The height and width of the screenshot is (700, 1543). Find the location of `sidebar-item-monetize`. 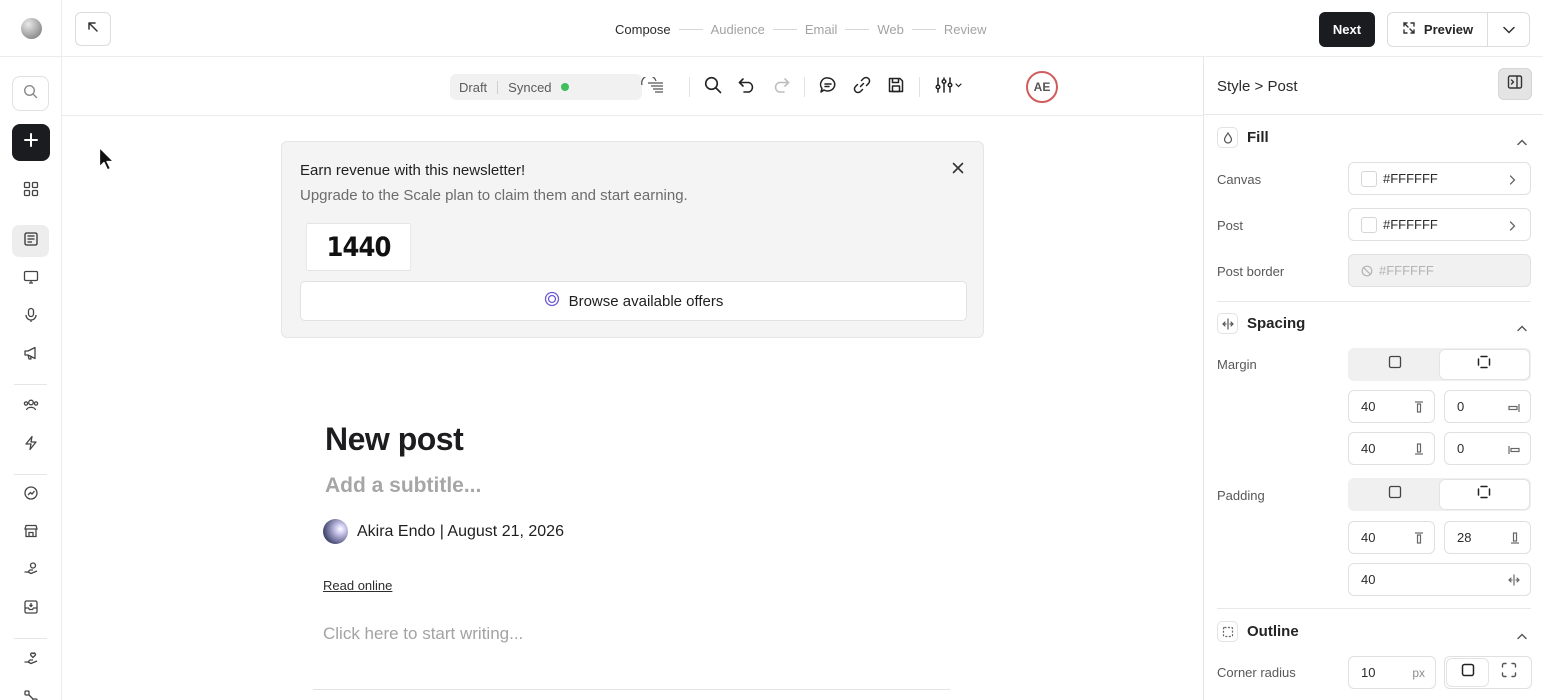

sidebar-item-monetize is located at coordinates (30, 571).